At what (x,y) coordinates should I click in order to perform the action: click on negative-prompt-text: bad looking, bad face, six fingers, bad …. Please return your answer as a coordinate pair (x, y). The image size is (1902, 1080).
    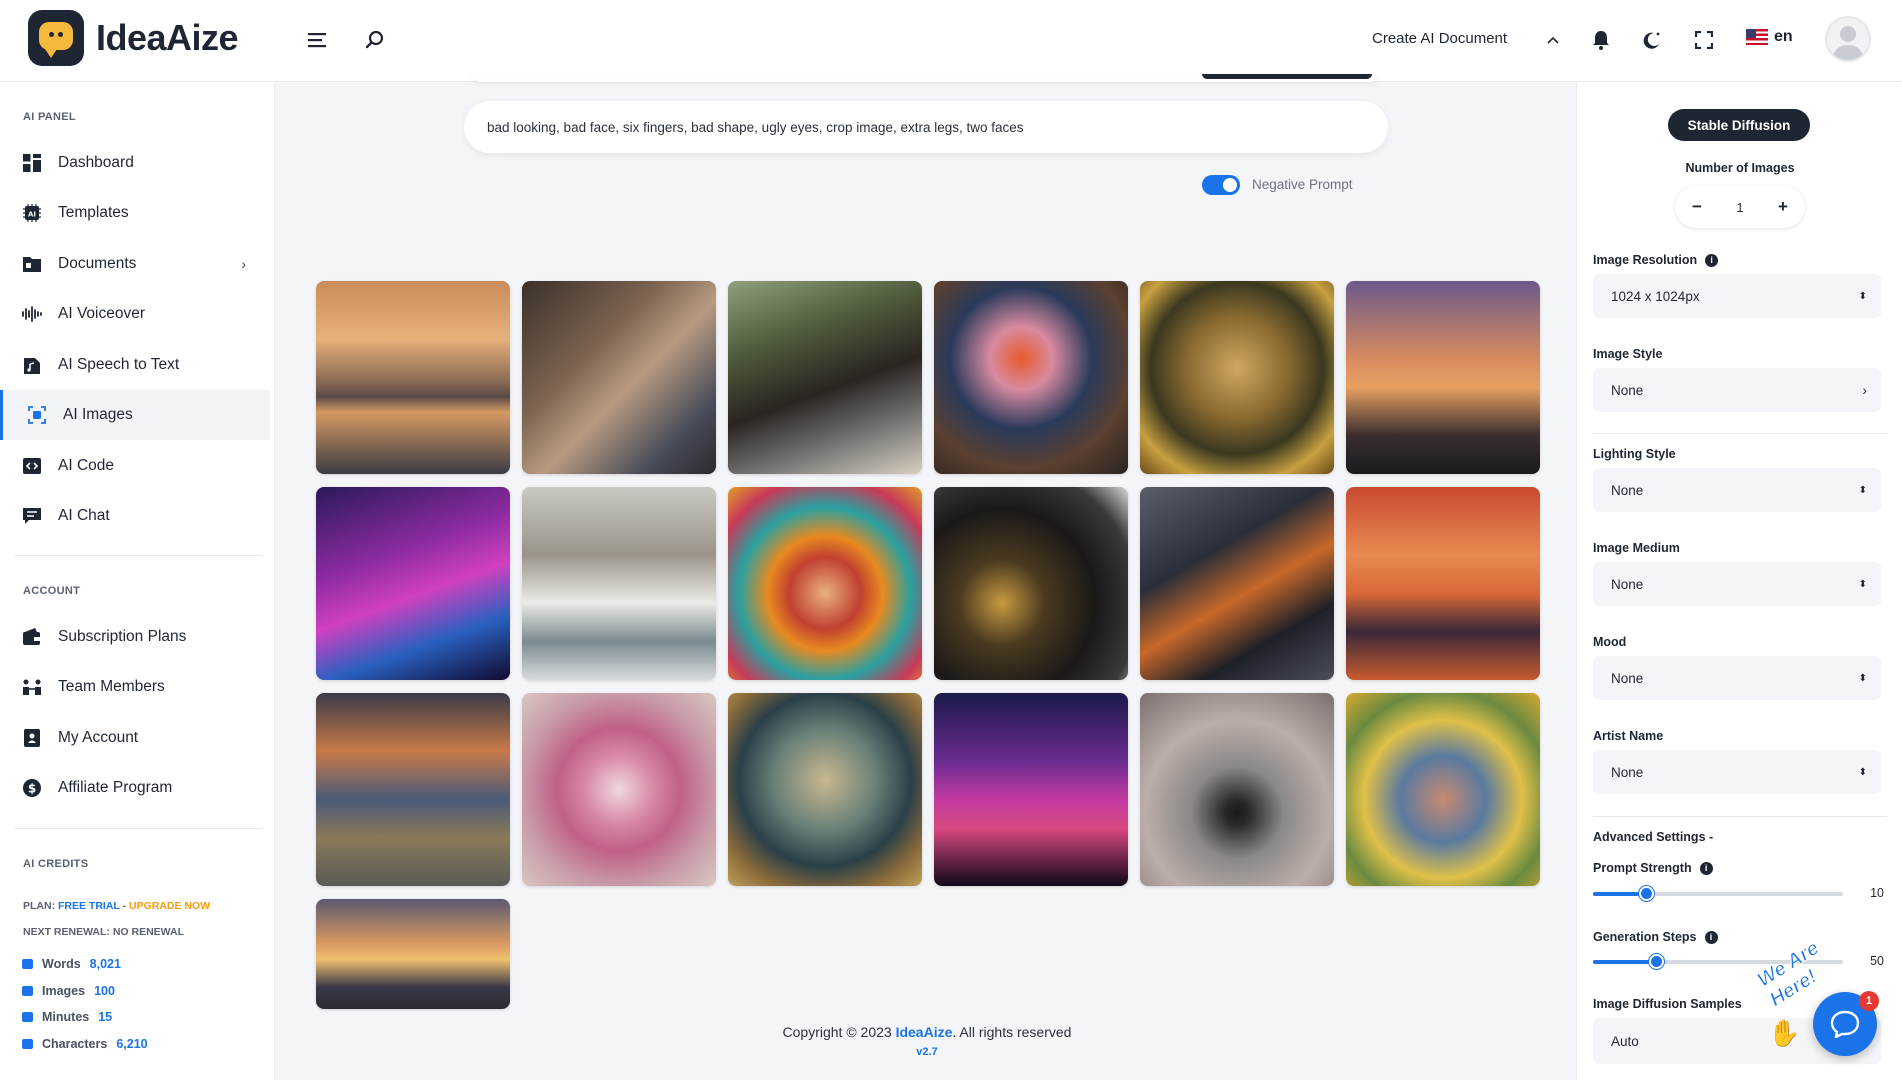
    Looking at the image, I should click on (755, 127).